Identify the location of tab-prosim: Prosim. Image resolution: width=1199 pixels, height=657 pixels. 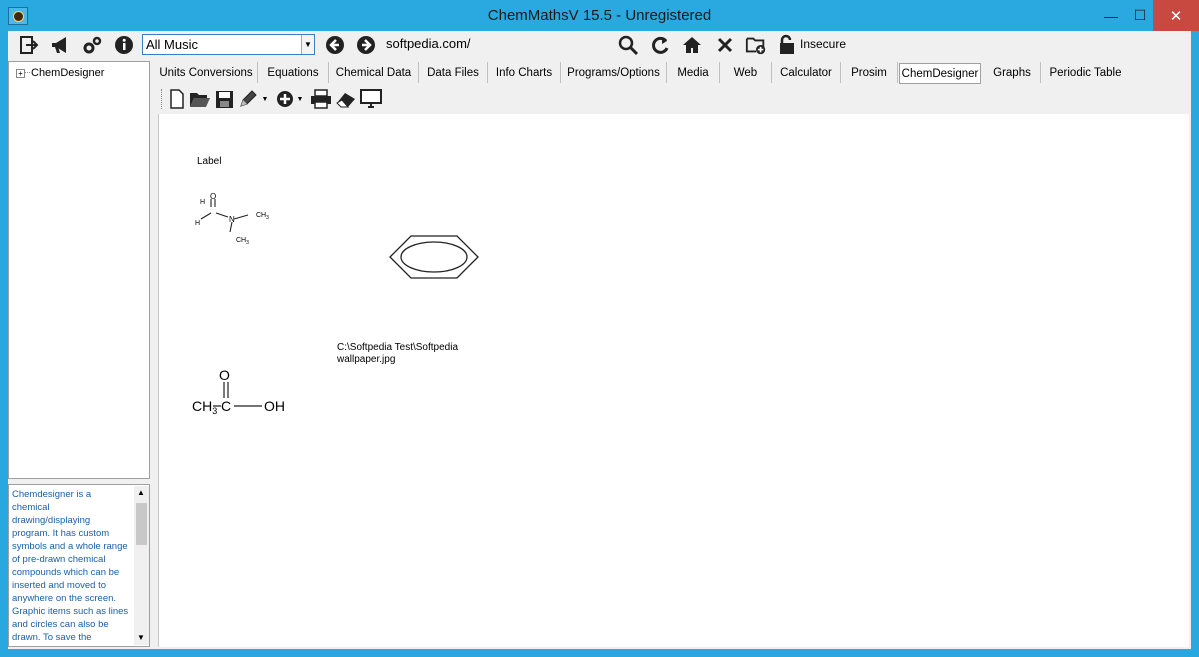
(869, 72).